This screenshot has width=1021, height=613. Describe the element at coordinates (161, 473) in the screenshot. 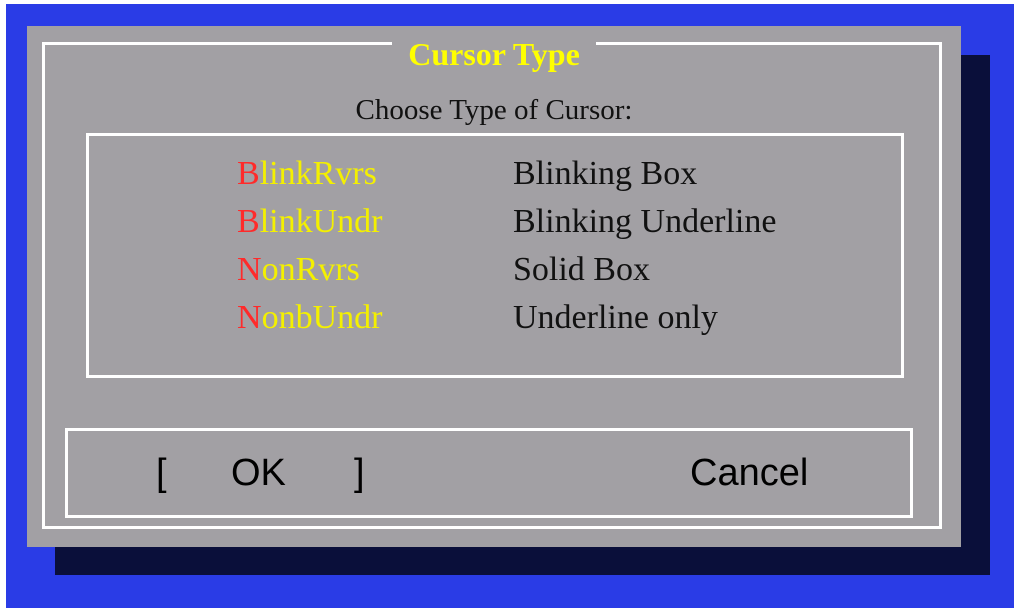

I see `ok-left-bracket: [` at that location.